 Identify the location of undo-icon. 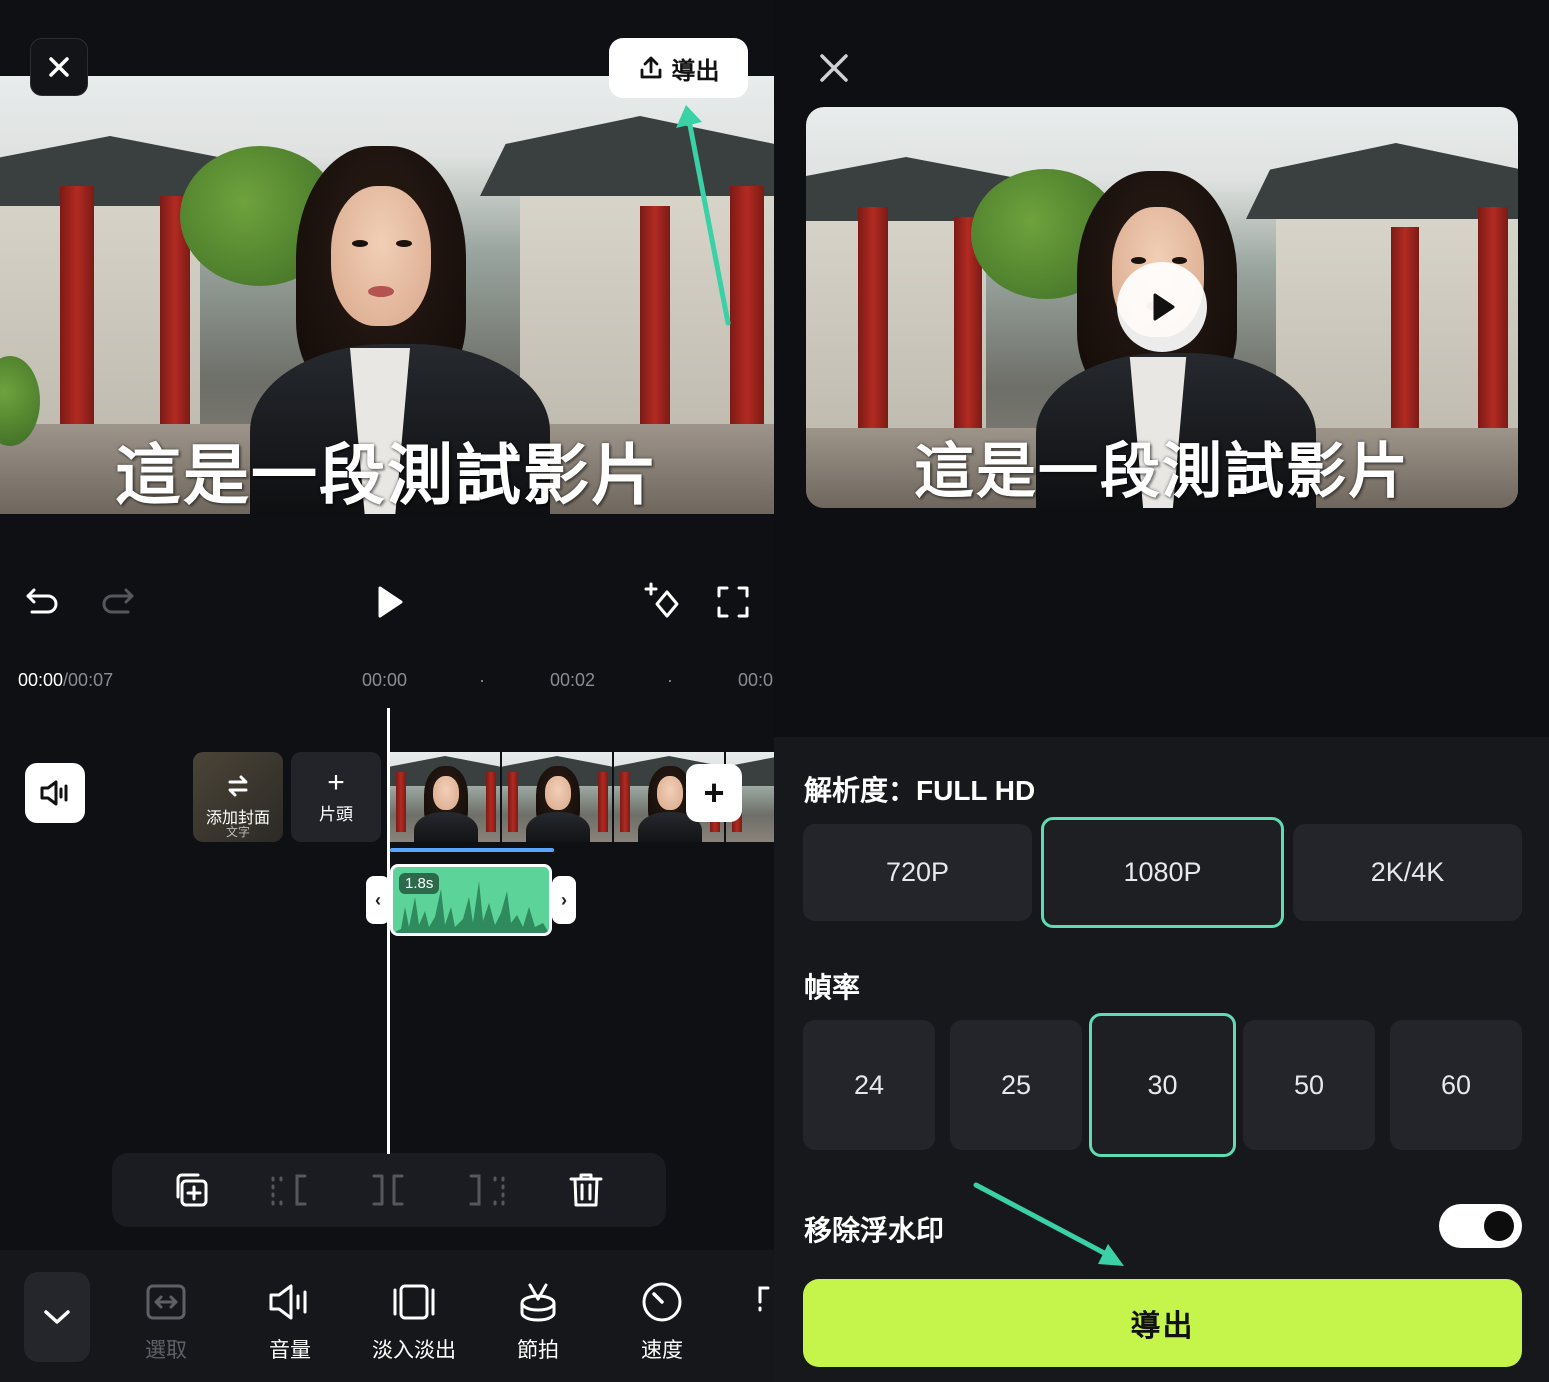
(42, 601).